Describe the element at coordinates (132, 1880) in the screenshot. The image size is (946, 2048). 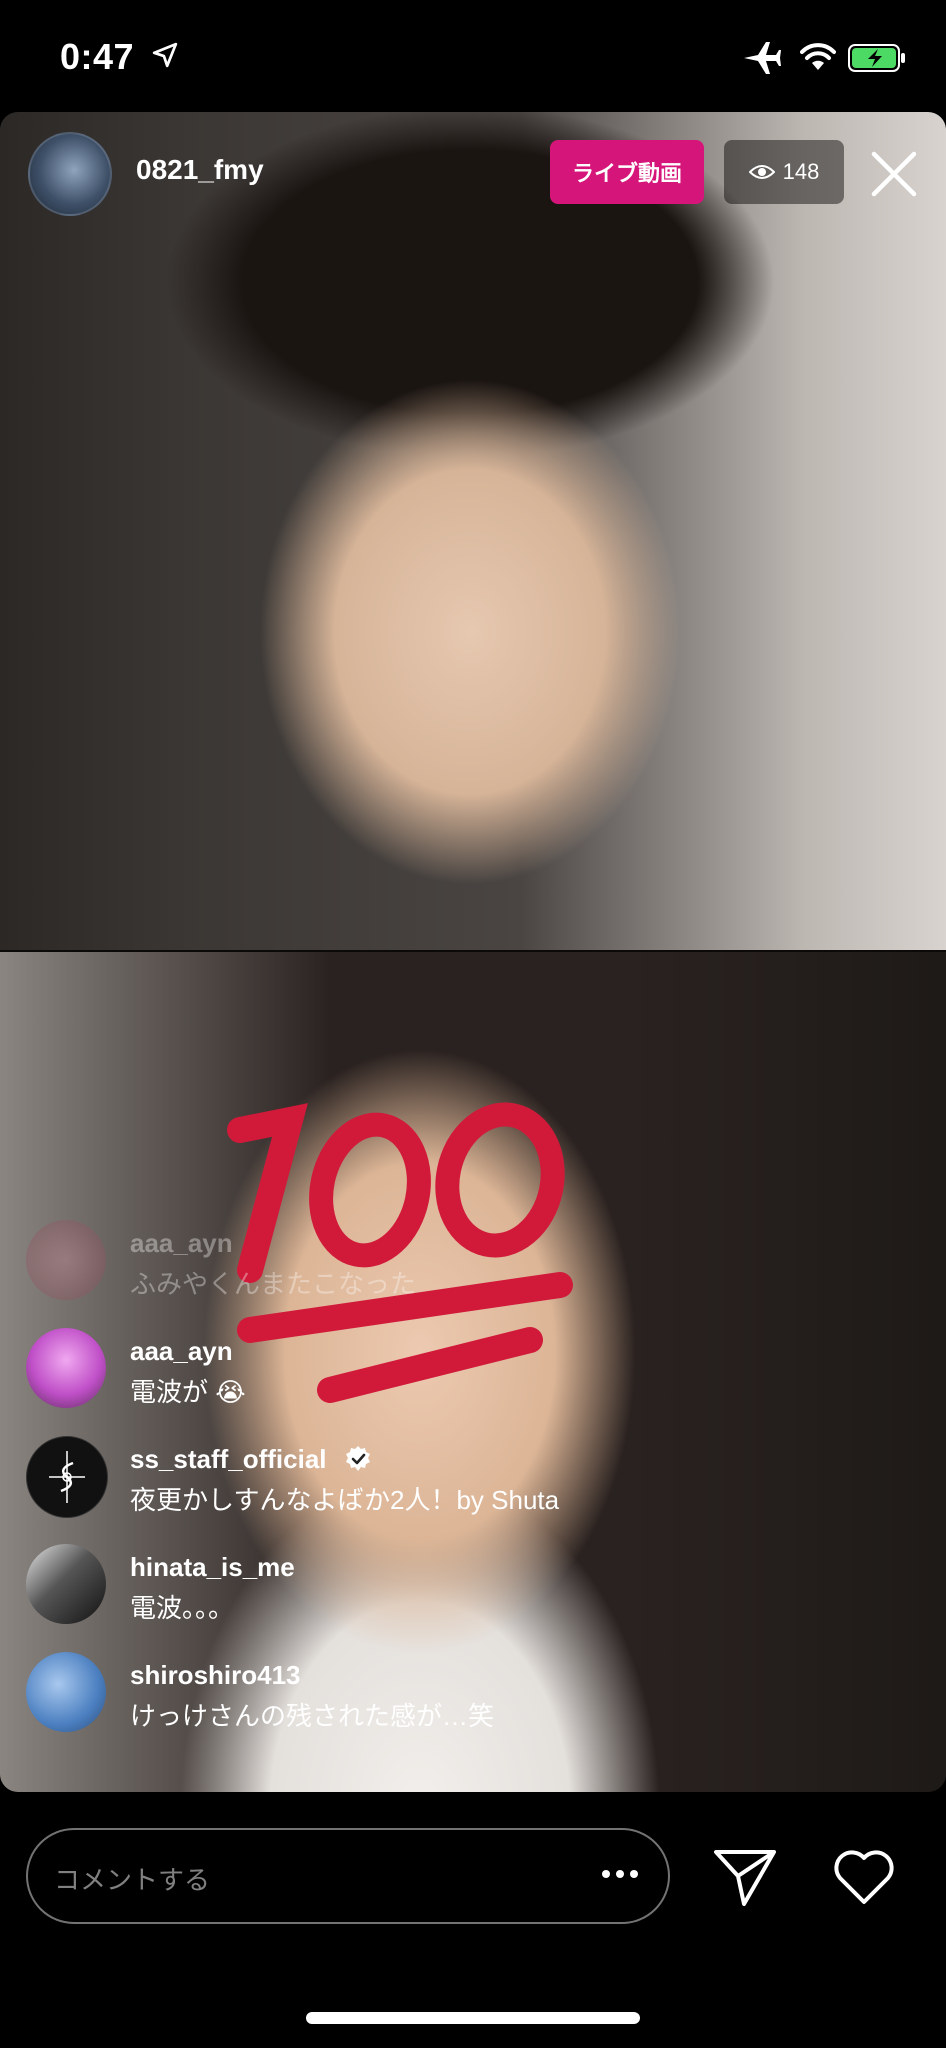
I see `comment-placeholder: コメントする` at that location.